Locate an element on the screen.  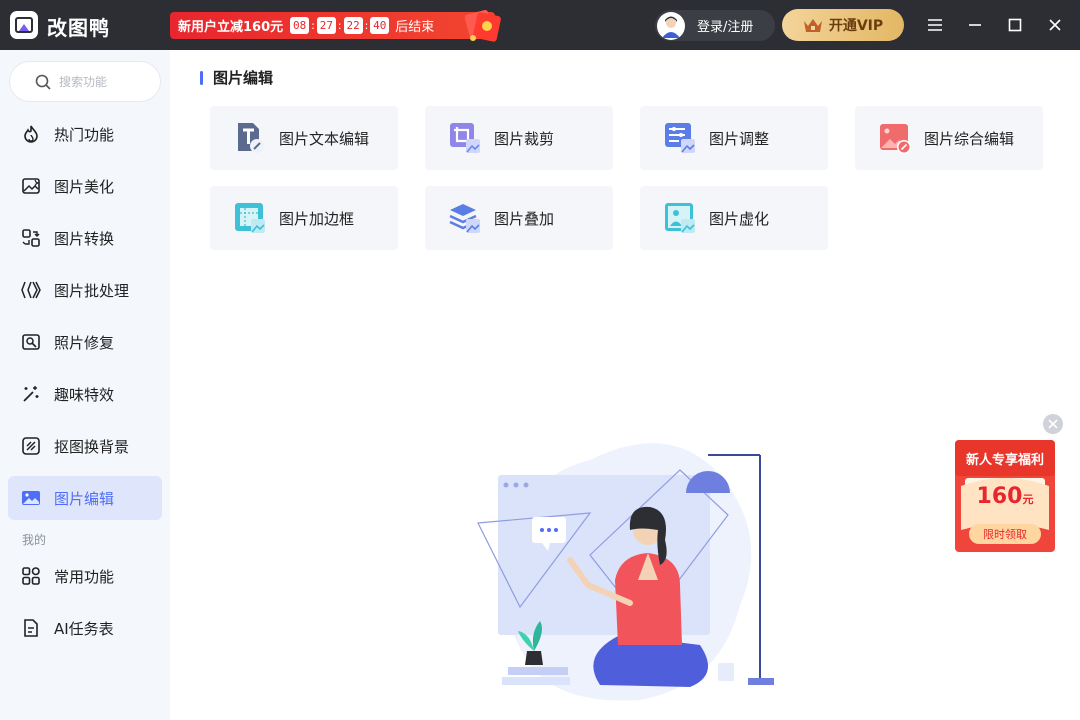
mine-section-label: 我的 is located at coordinates (34, 540).